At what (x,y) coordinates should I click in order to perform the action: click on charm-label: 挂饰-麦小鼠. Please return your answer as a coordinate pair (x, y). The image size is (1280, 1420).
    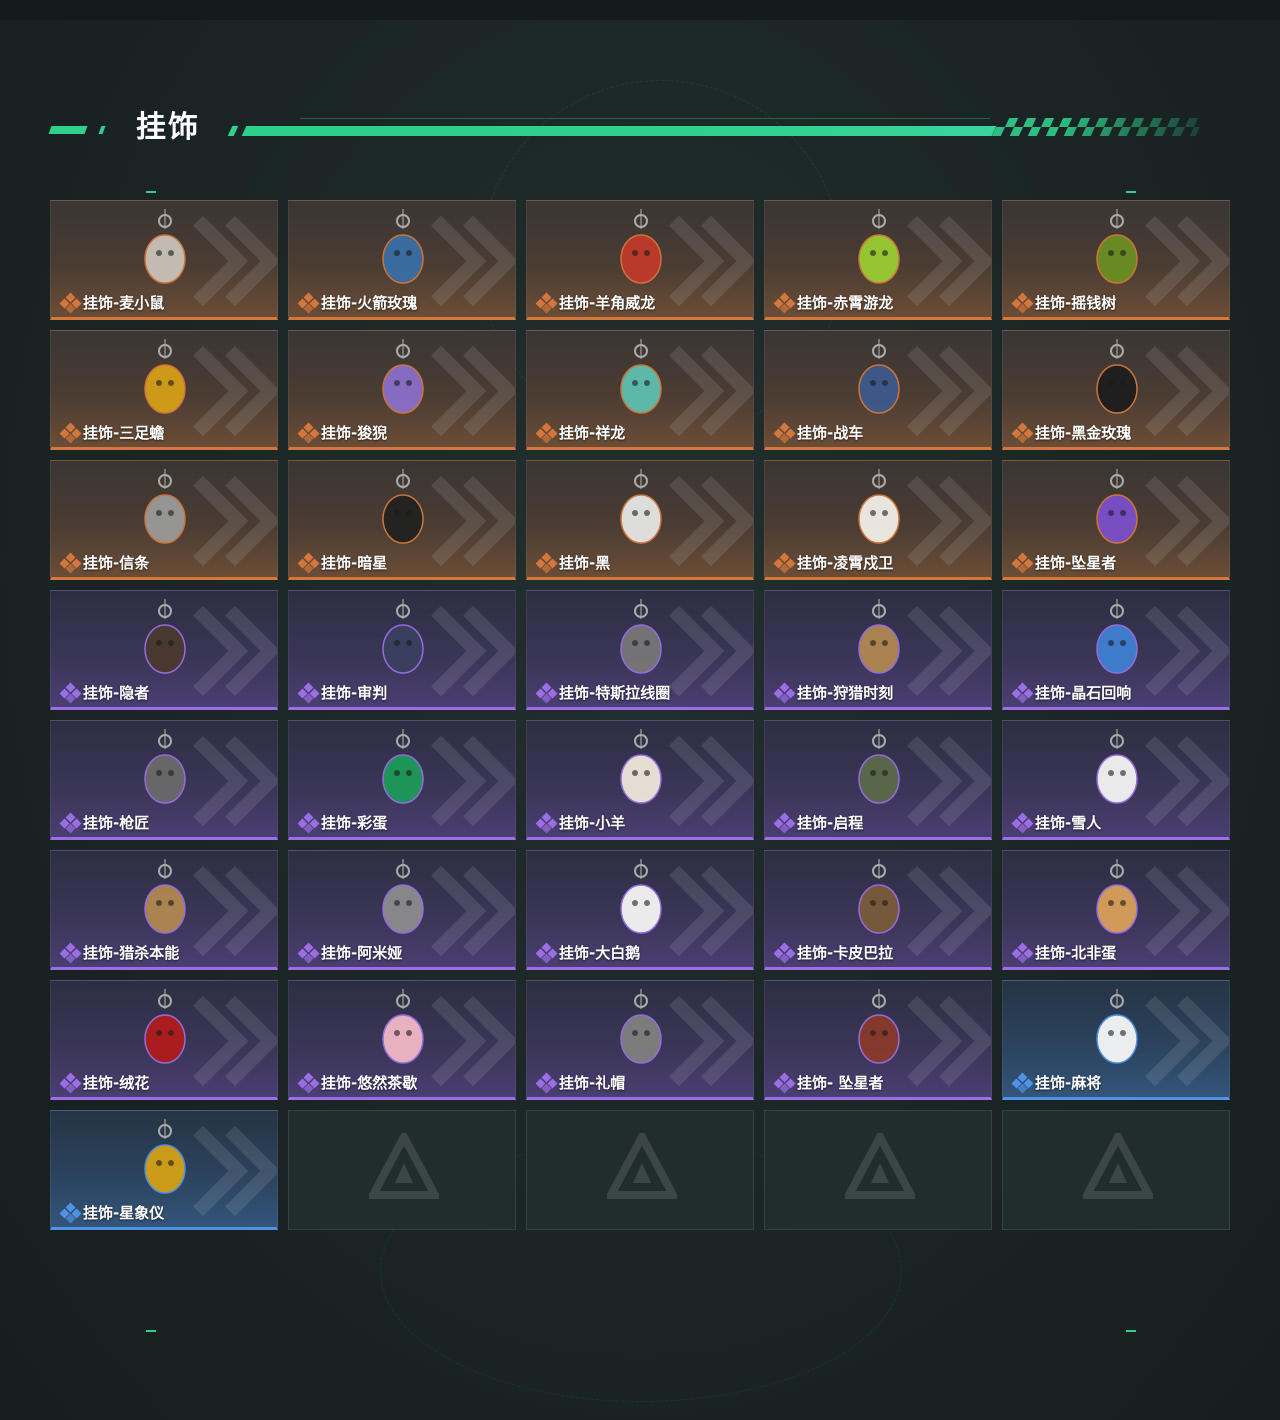
    Looking at the image, I should click on (112, 303).